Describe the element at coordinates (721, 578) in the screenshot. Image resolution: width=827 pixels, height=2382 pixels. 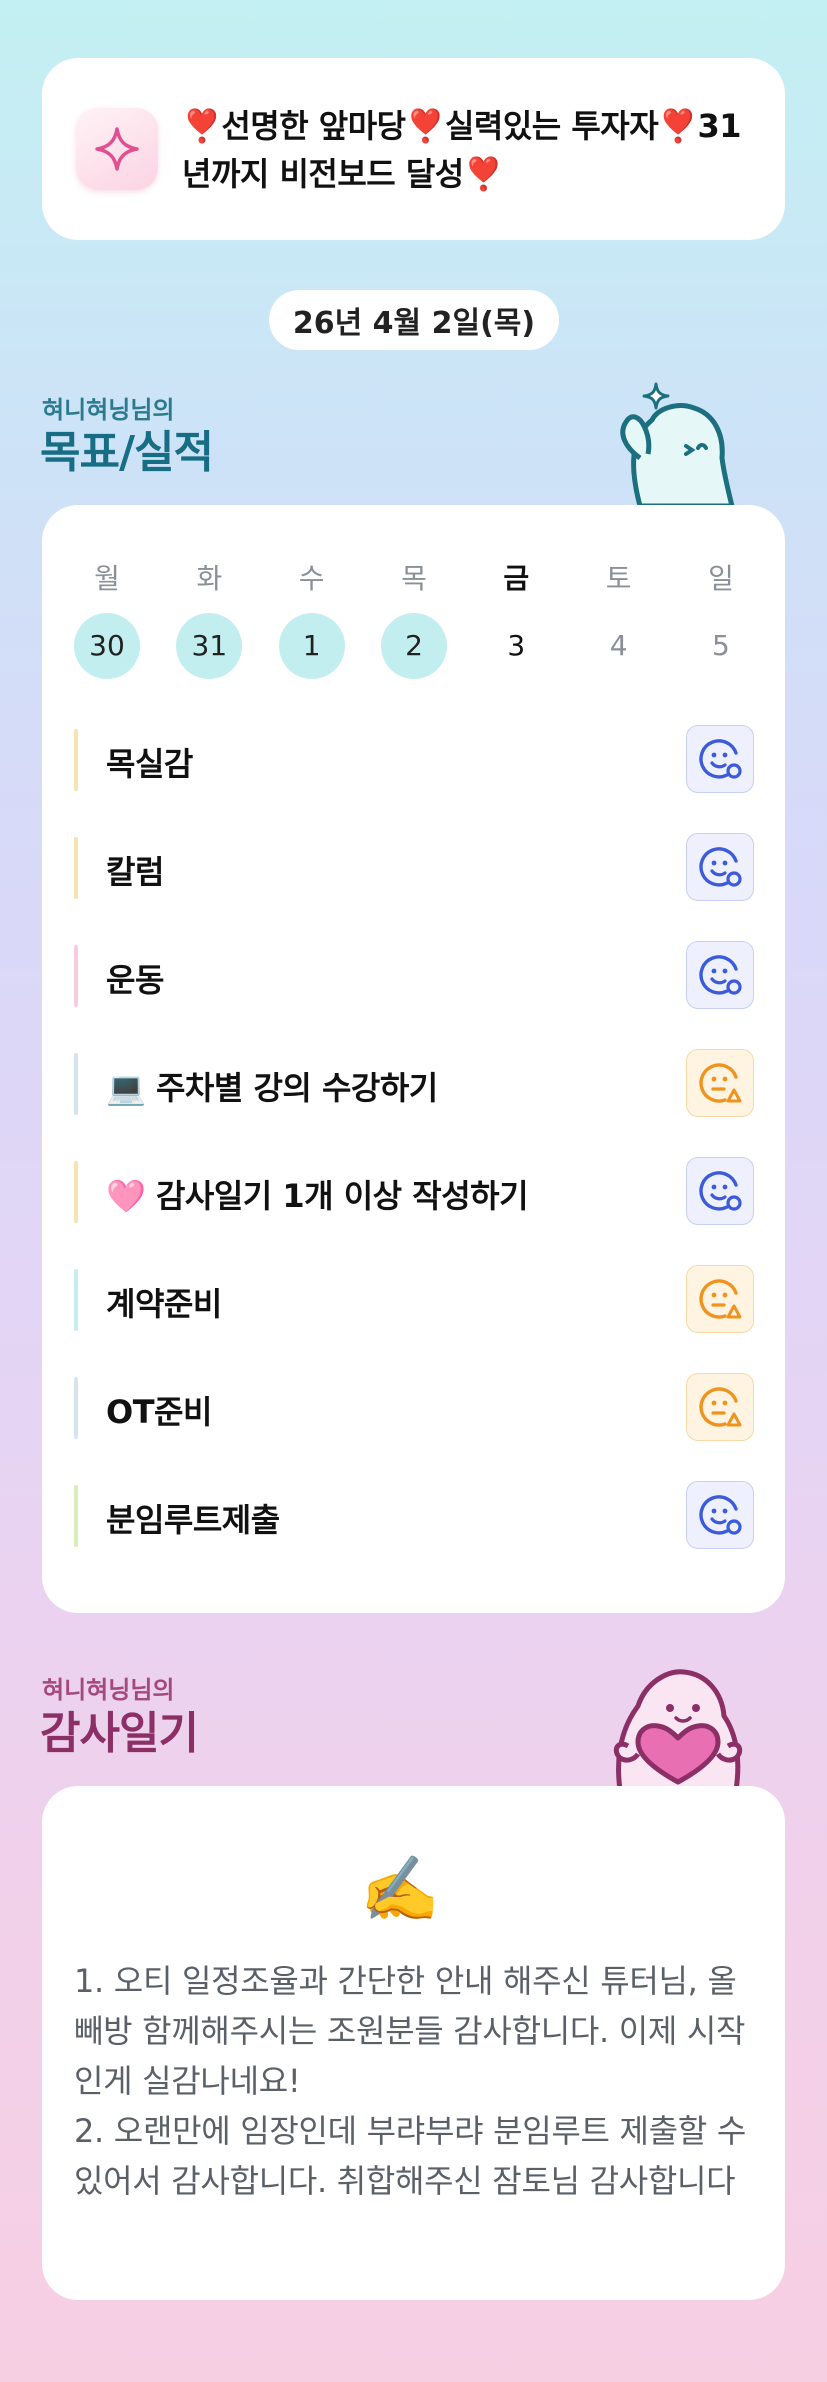
I see `weekday-sun: 일` at that location.